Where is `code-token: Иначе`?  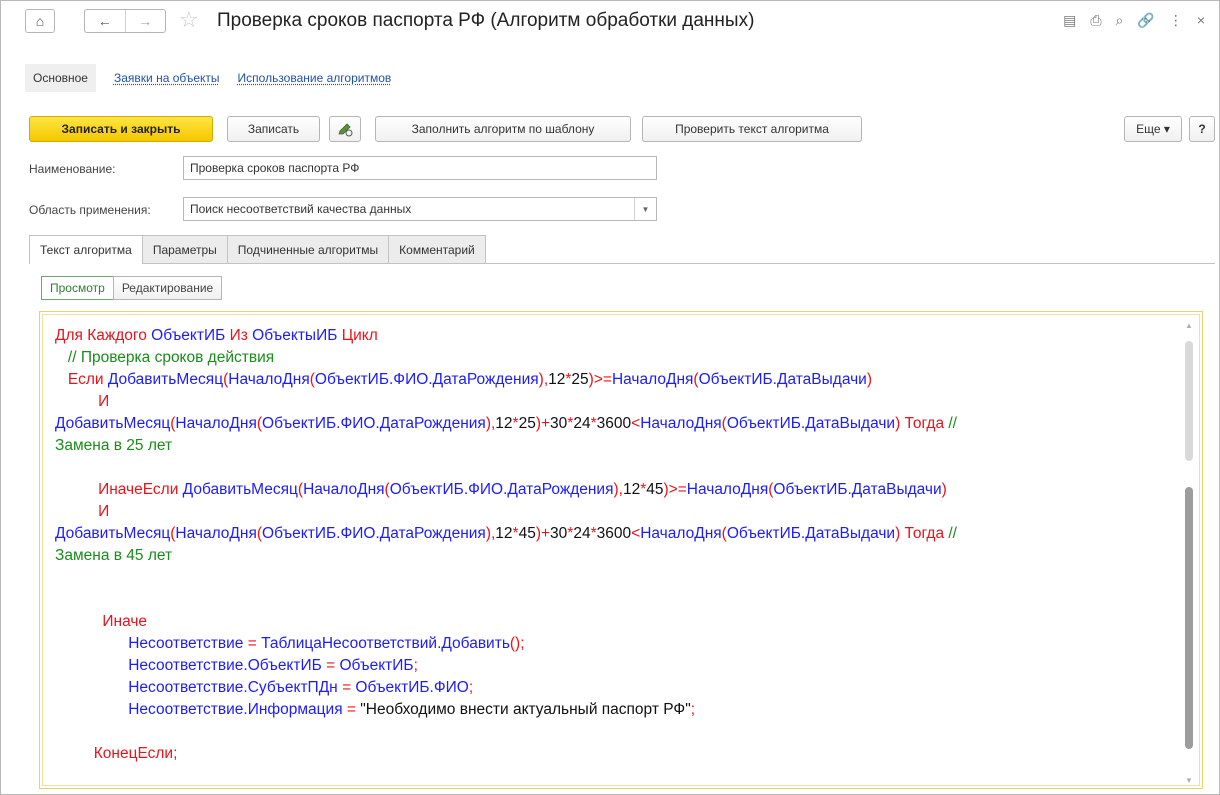 code-token: Иначе is located at coordinates (101, 621).